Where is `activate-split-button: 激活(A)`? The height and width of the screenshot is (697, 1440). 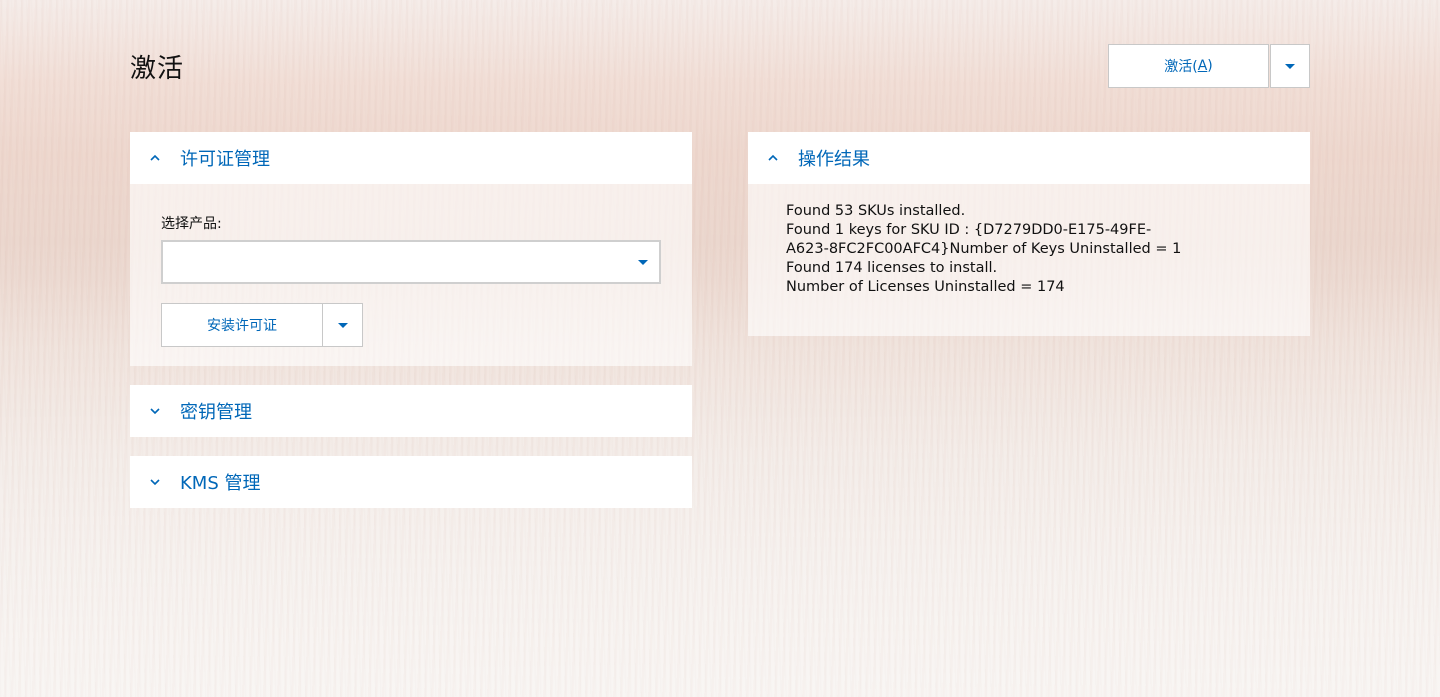
activate-split-button: 激活(A) is located at coordinates (1209, 66).